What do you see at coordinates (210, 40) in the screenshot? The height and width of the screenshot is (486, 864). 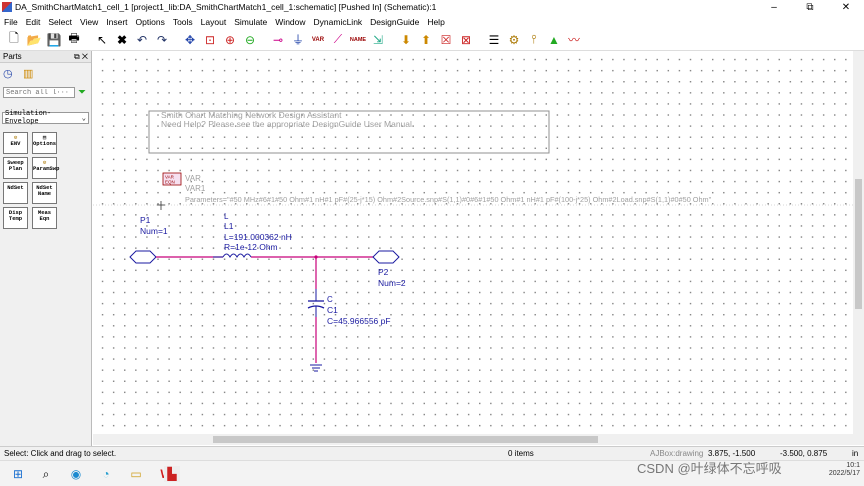 I see `zoom-area-icon: ⊡` at bounding box center [210, 40].